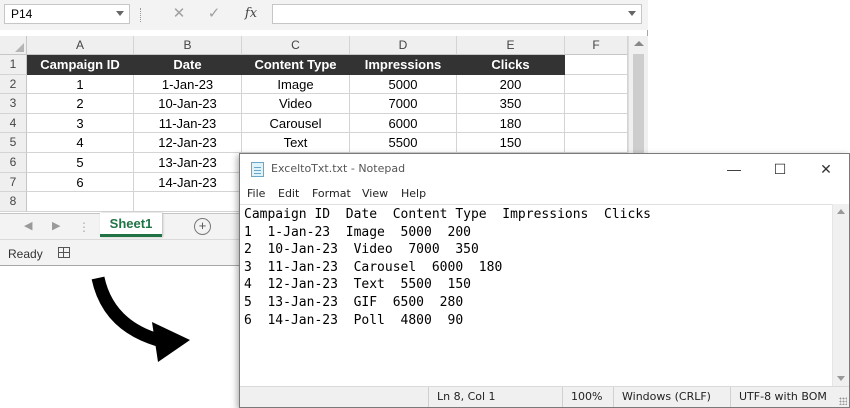  I want to click on minimize-button: —, so click(734, 169).